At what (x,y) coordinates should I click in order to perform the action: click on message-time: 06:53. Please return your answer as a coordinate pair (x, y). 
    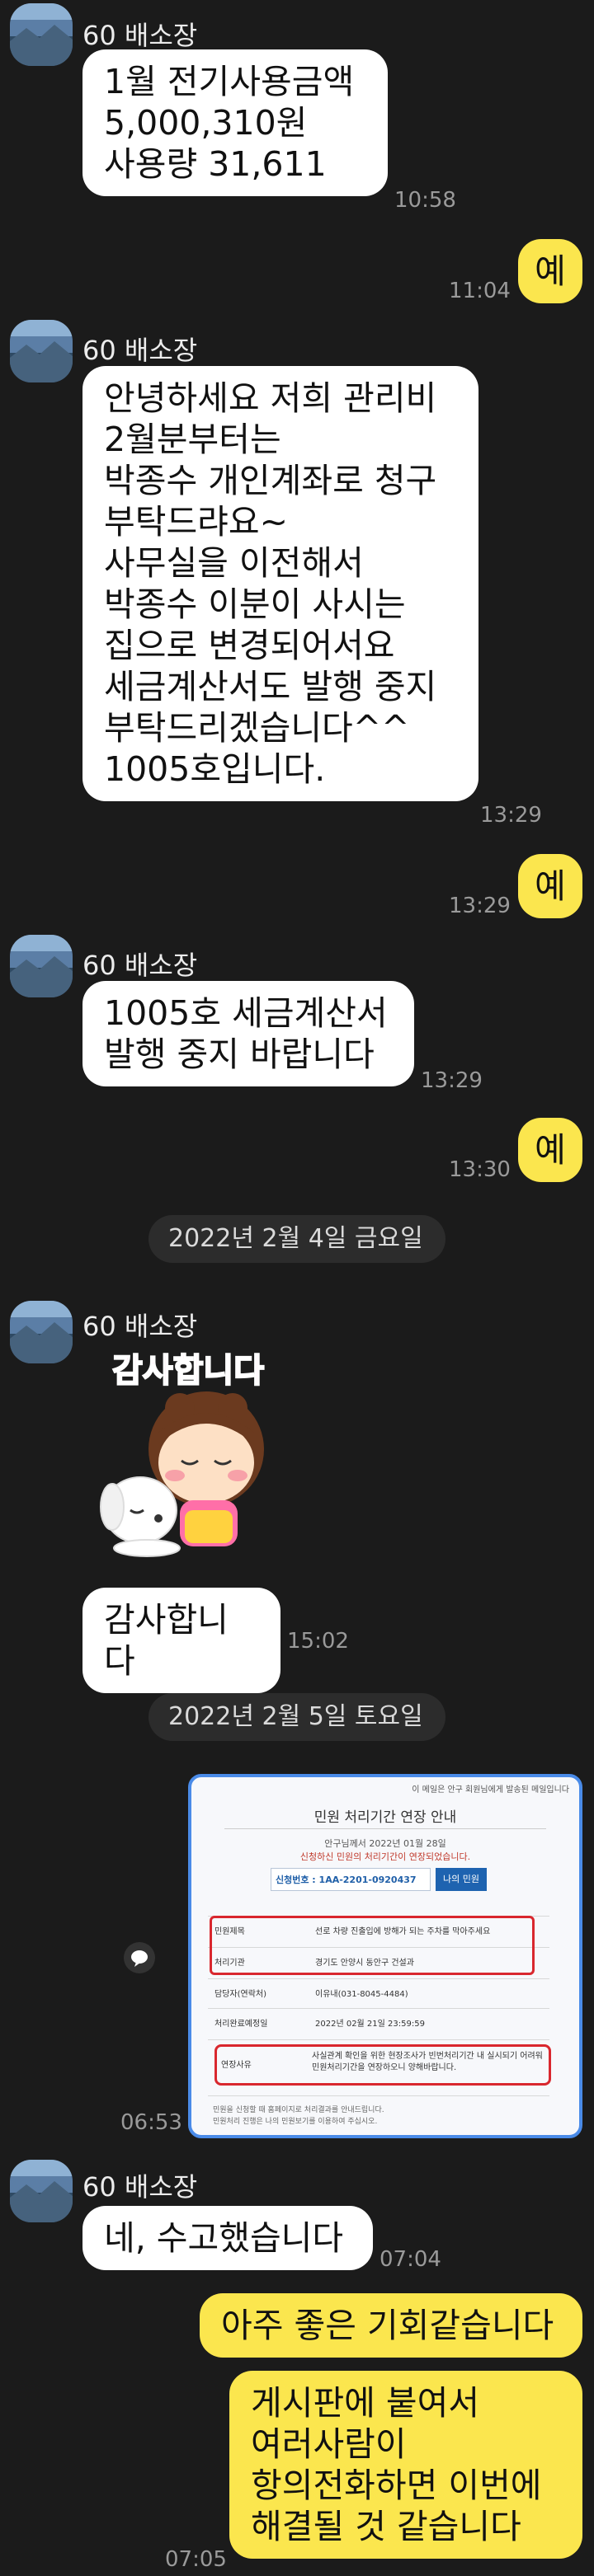
    Looking at the image, I should click on (151, 2123).